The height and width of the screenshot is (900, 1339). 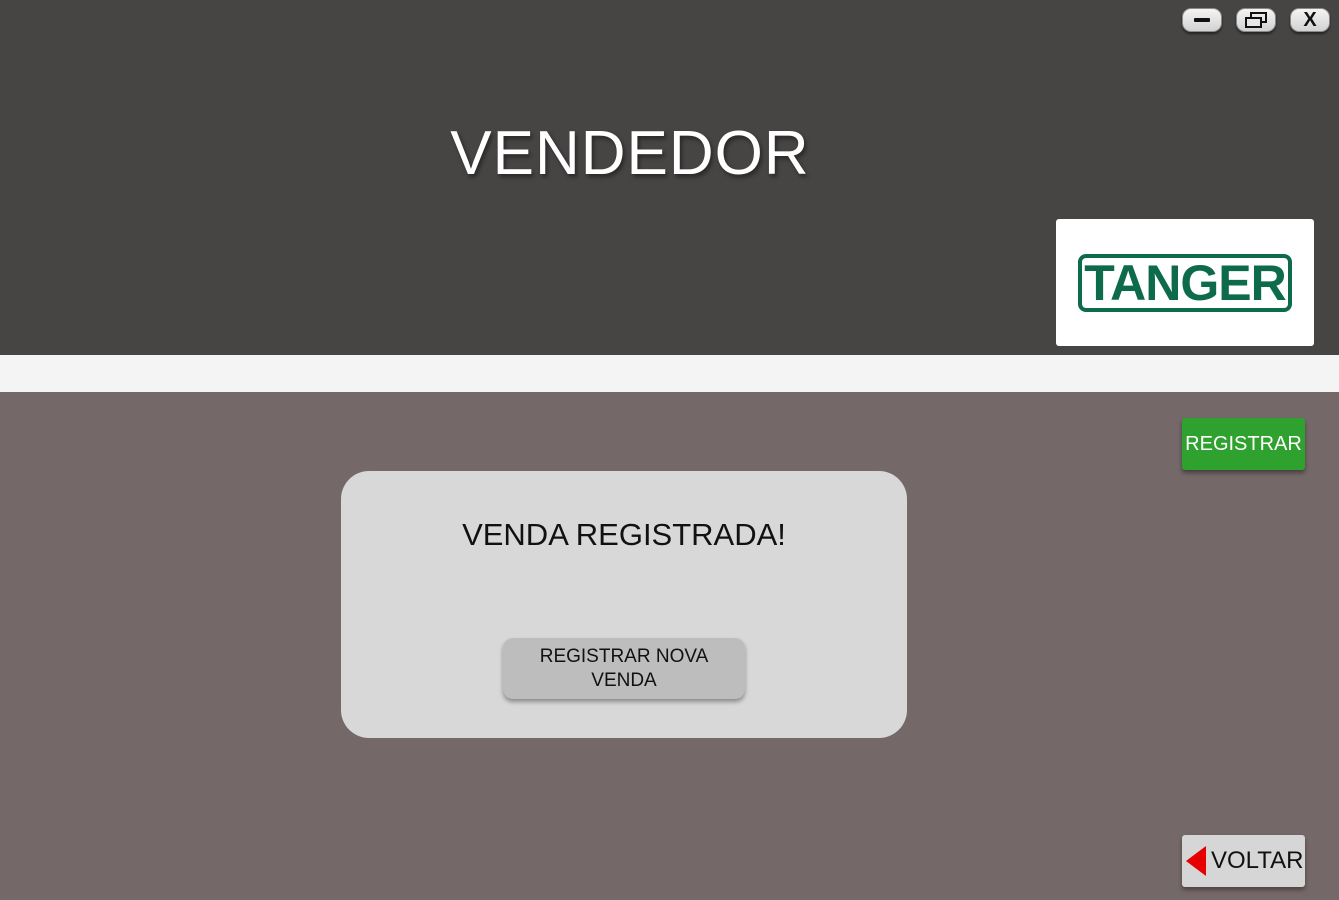 I want to click on maximize-button, so click(x=1256, y=20).